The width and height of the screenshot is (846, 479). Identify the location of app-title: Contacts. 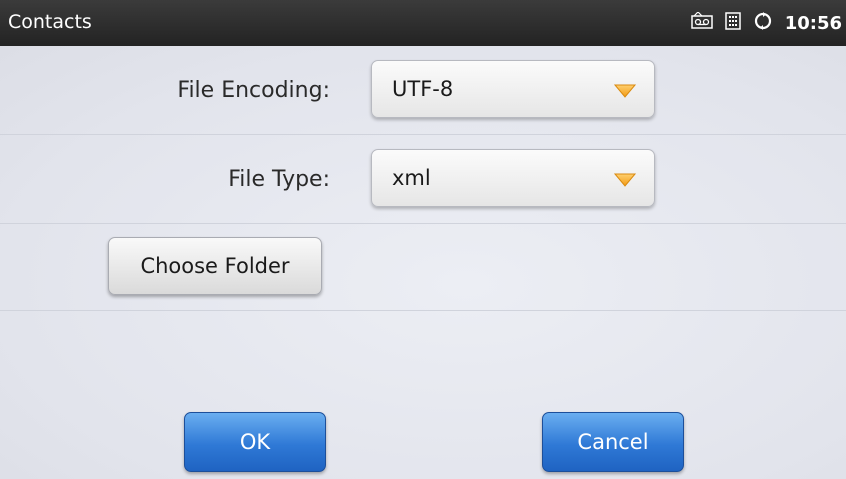
(50, 22).